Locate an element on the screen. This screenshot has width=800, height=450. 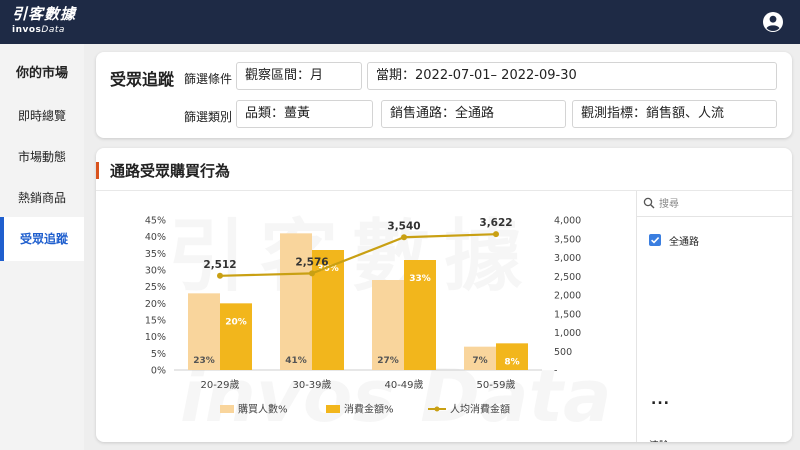
bar-data-label: 8% is located at coordinates (511, 362).